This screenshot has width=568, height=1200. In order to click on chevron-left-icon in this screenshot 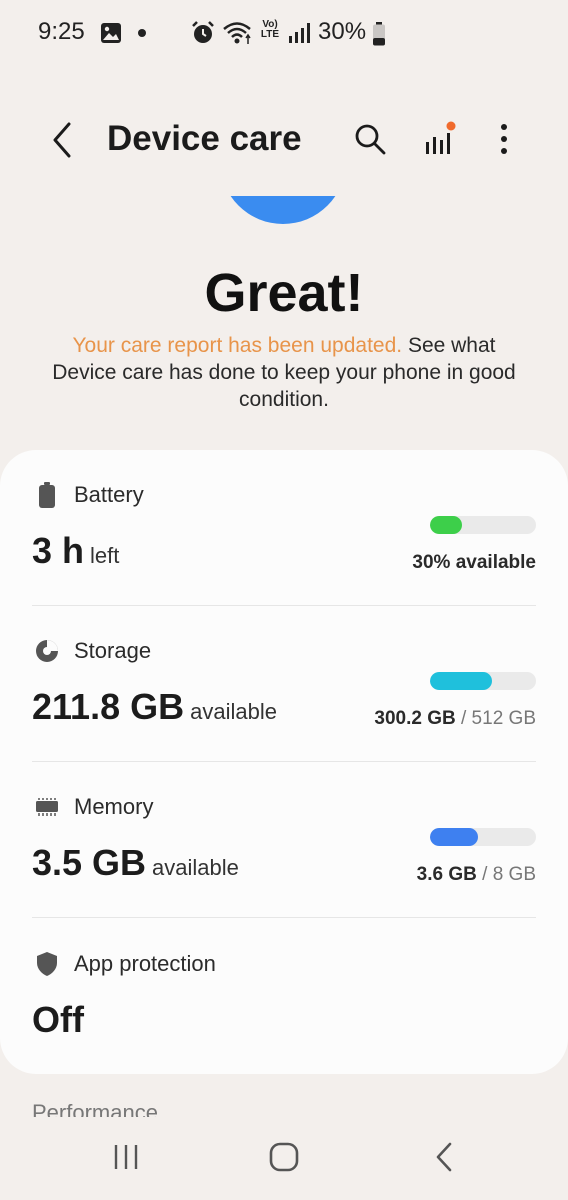, I will do `click(62, 140)`.